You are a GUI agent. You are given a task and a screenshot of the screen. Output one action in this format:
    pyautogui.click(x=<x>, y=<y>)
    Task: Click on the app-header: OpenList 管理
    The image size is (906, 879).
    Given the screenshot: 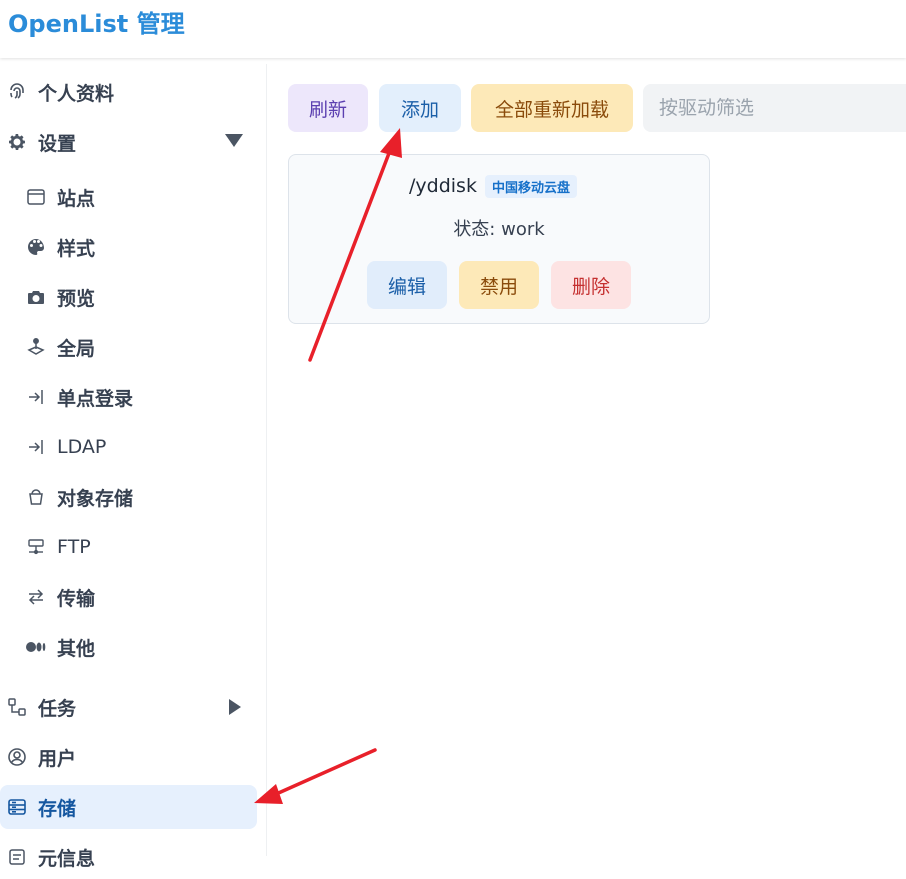 What is the action you would take?
    pyautogui.click(x=453, y=29)
    